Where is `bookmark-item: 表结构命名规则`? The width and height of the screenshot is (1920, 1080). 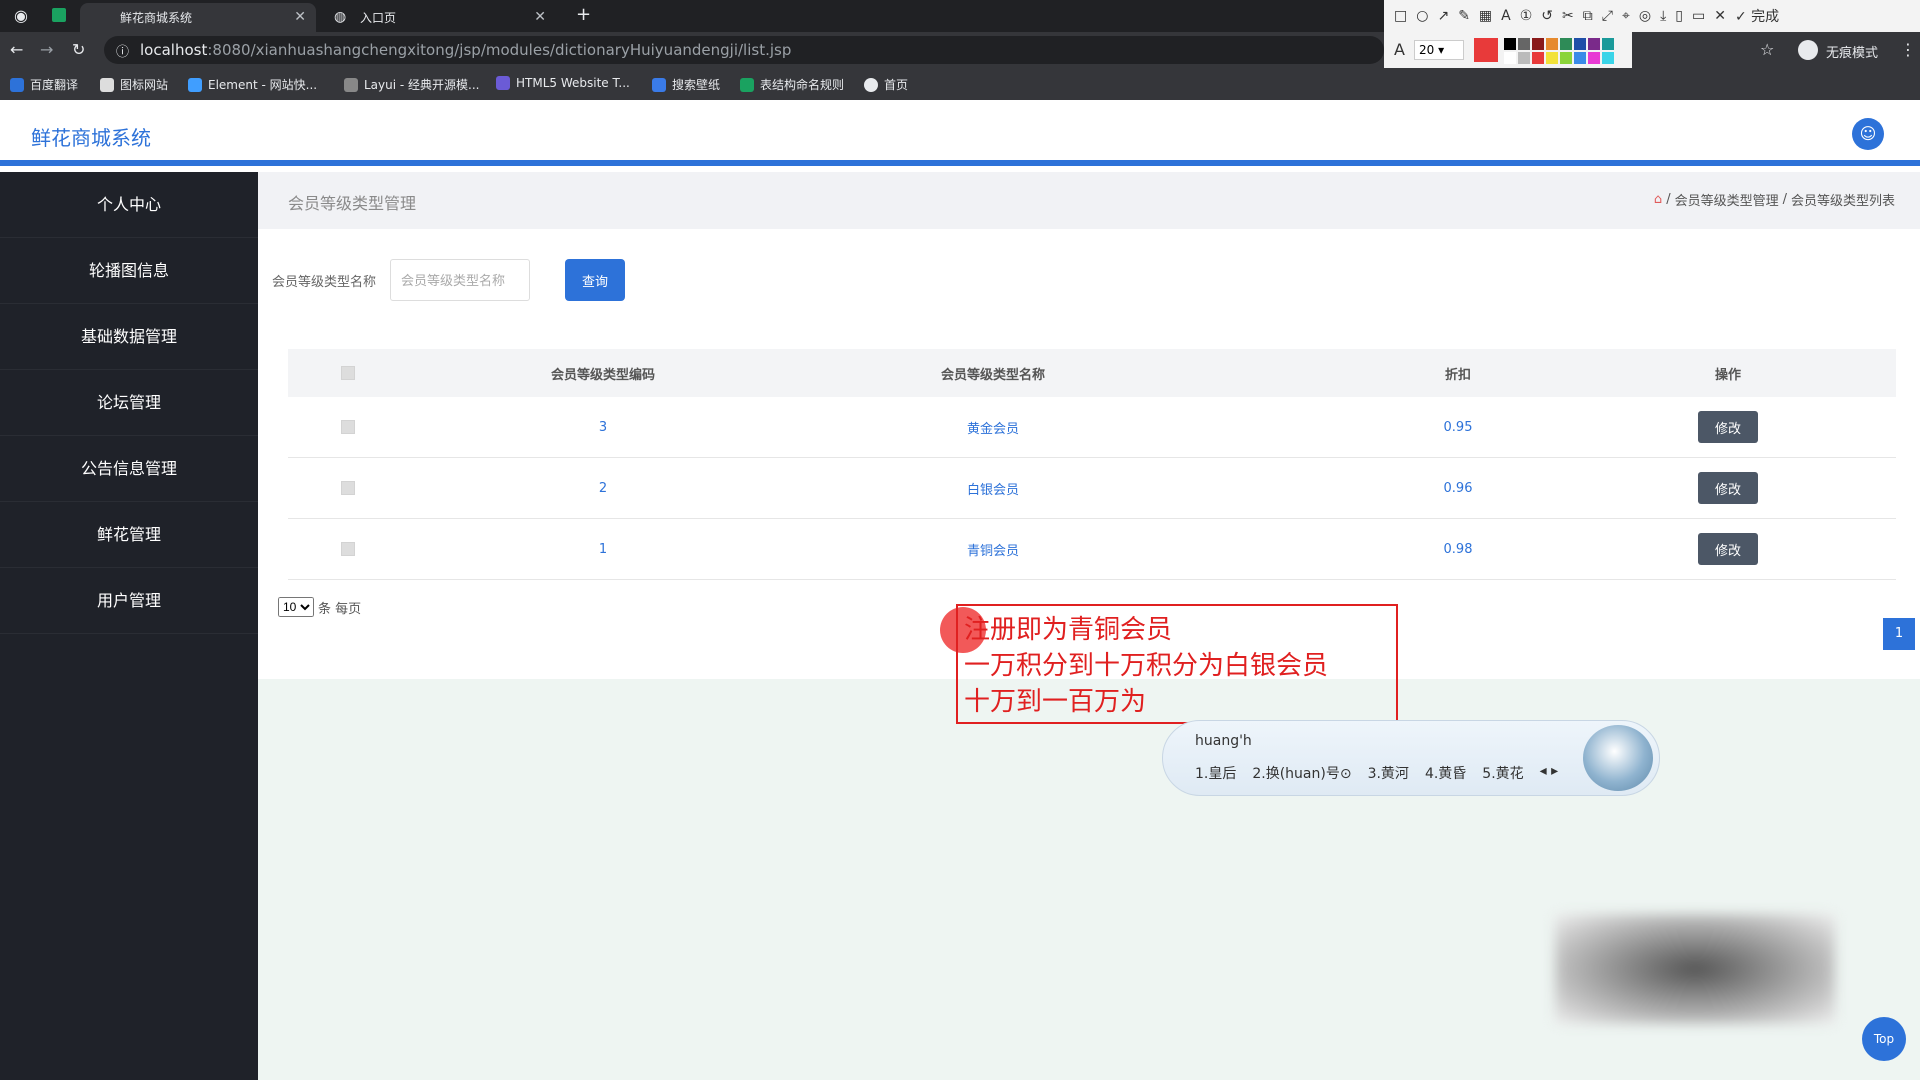
bookmark-item: 表结构命名规则 is located at coordinates (792, 84).